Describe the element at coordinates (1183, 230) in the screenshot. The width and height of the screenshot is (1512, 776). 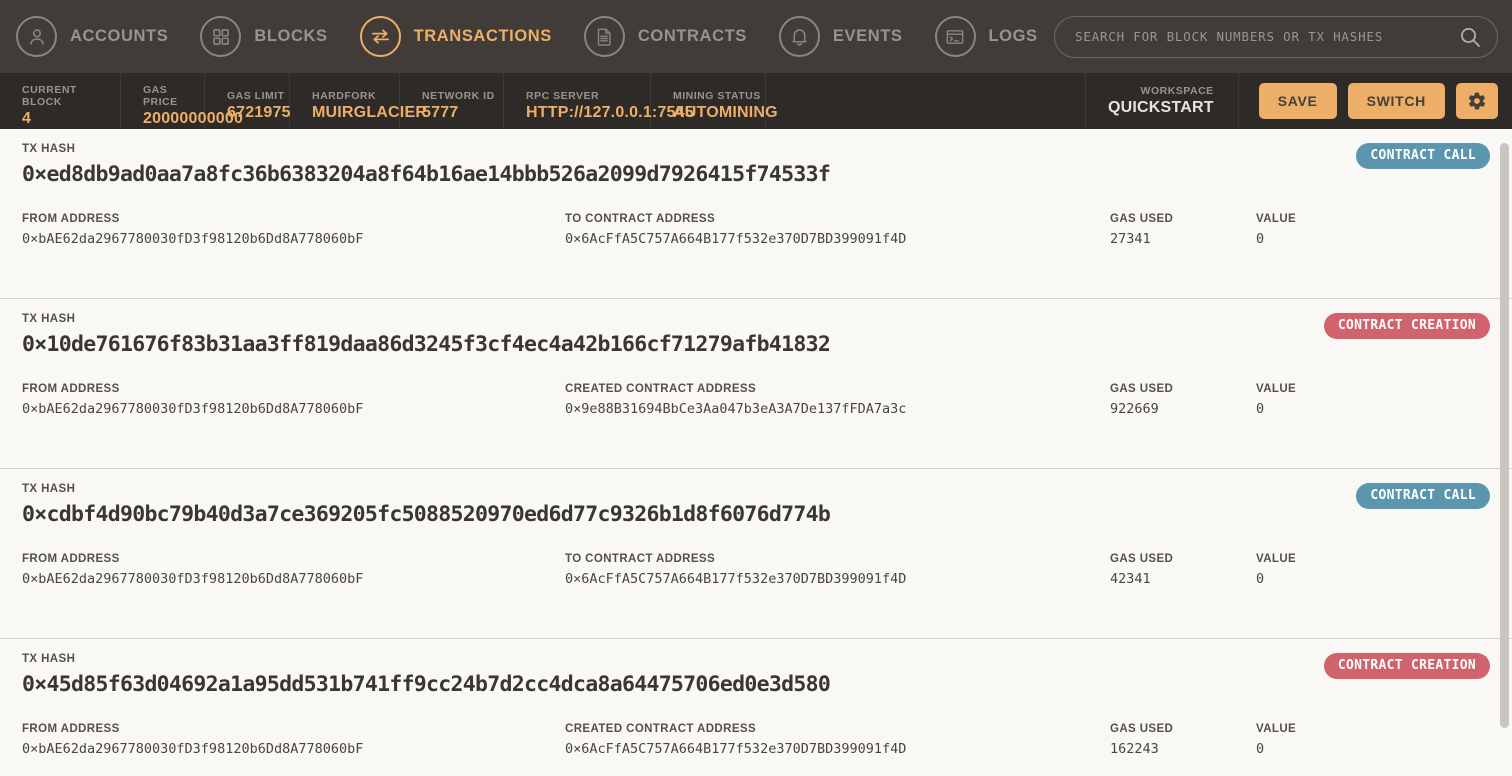
I see `gas-used-column: GAS USED 27341` at that location.